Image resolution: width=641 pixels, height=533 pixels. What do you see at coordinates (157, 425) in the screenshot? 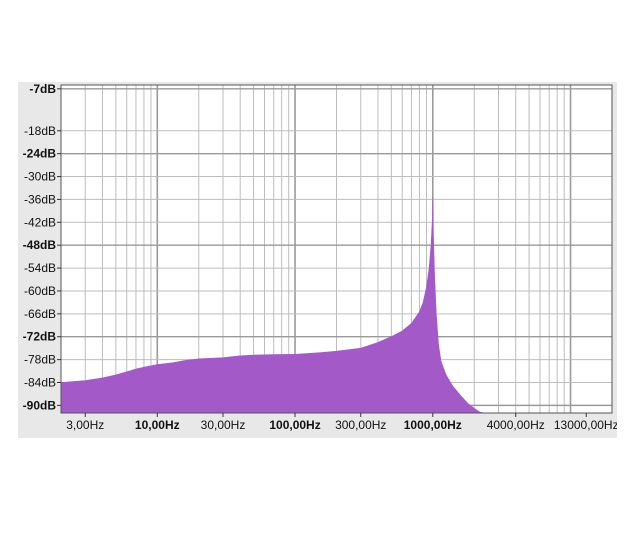
I see `x-tick-label: 10,00Hz` at bounding box center [157, 425].